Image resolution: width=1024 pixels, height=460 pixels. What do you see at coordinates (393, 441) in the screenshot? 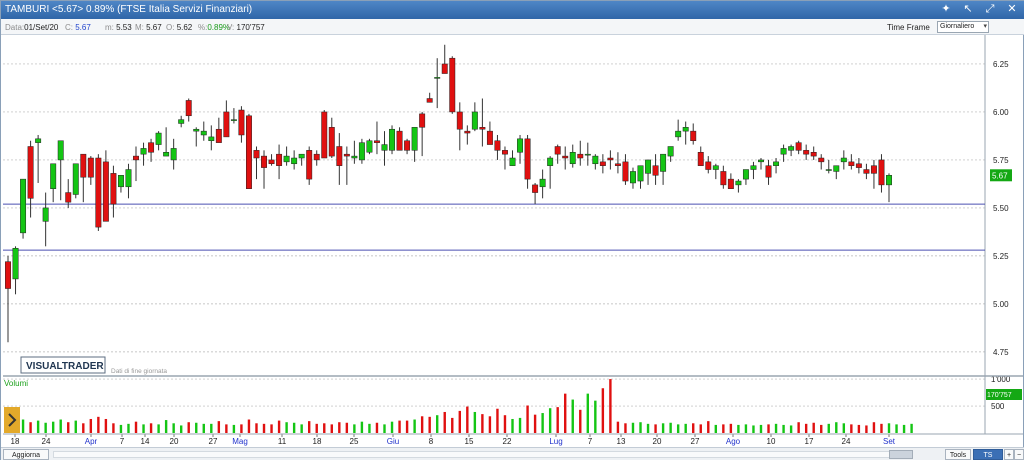
I see `x-tick-label: Giu` at bounding box center [393, 441].